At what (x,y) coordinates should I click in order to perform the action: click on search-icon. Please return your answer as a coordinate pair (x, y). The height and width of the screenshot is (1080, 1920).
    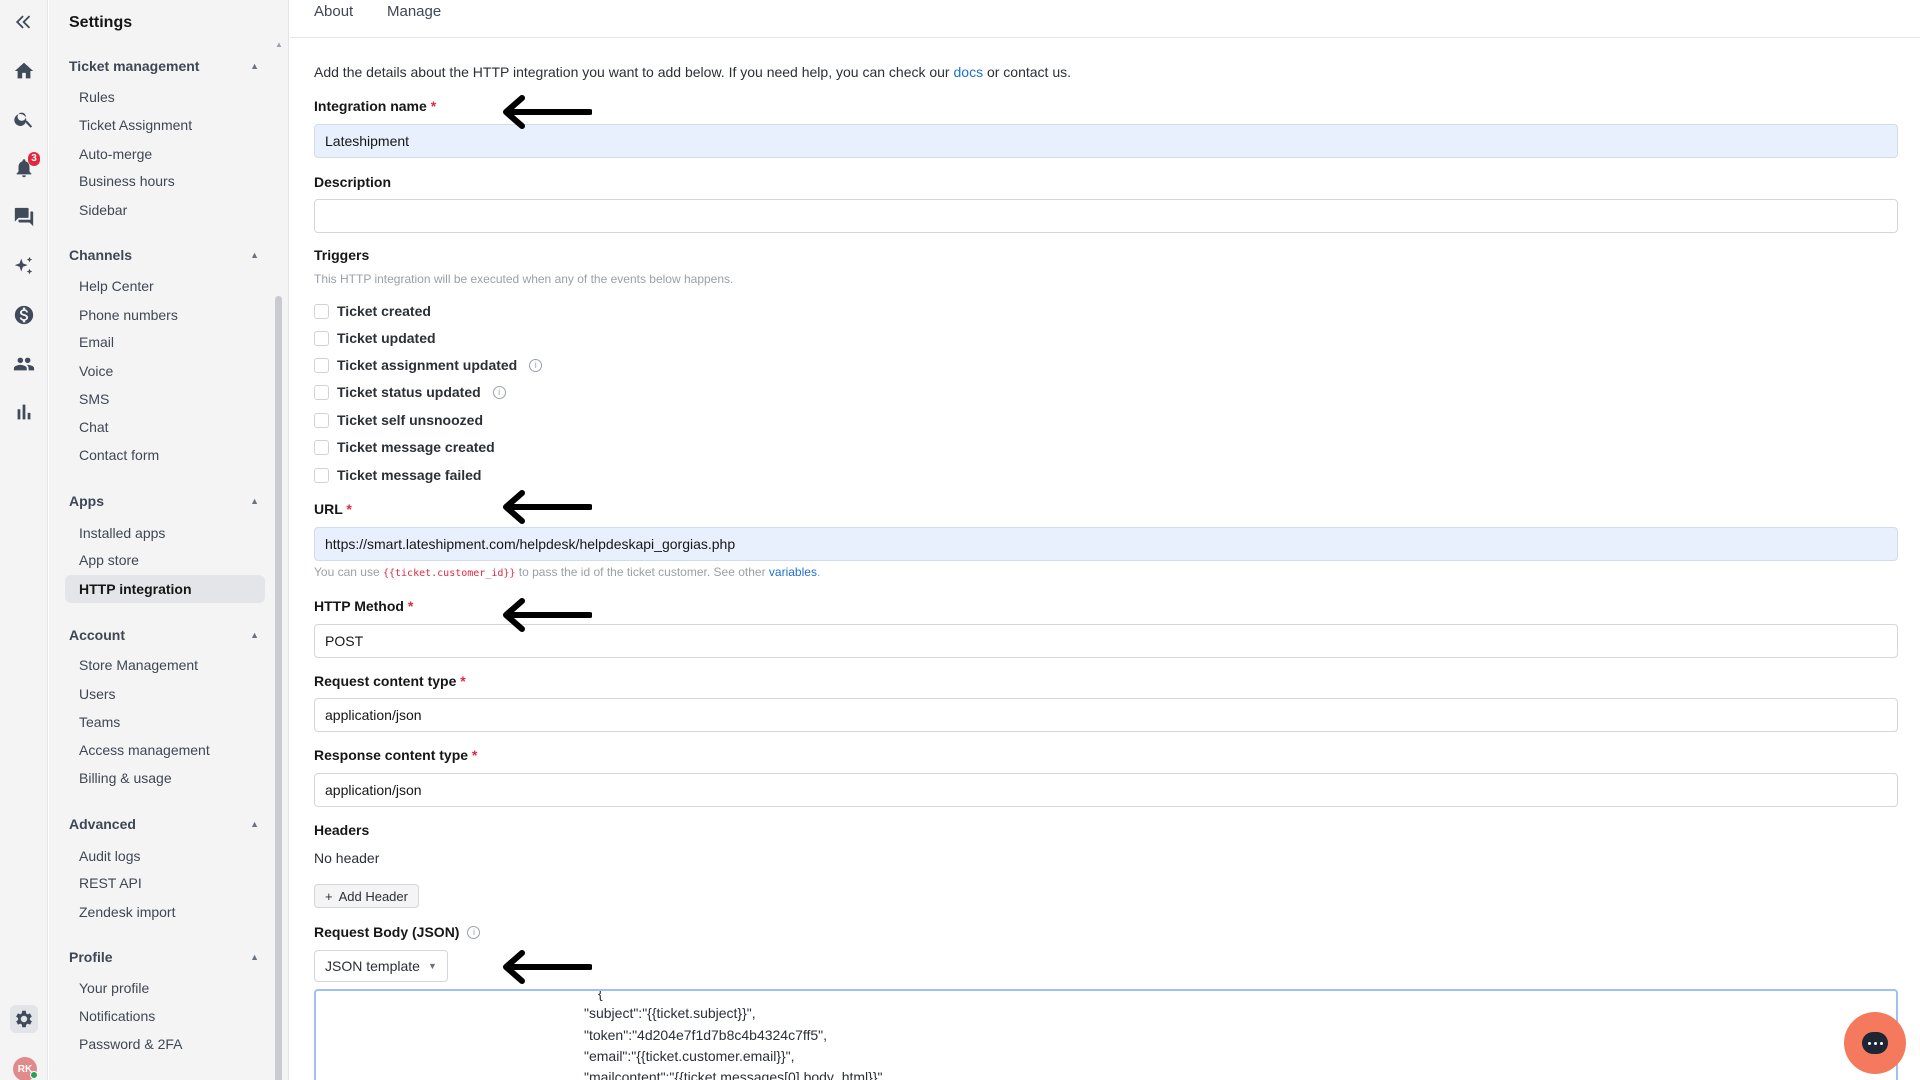
    Looking at the image, I should click on (24, 119).